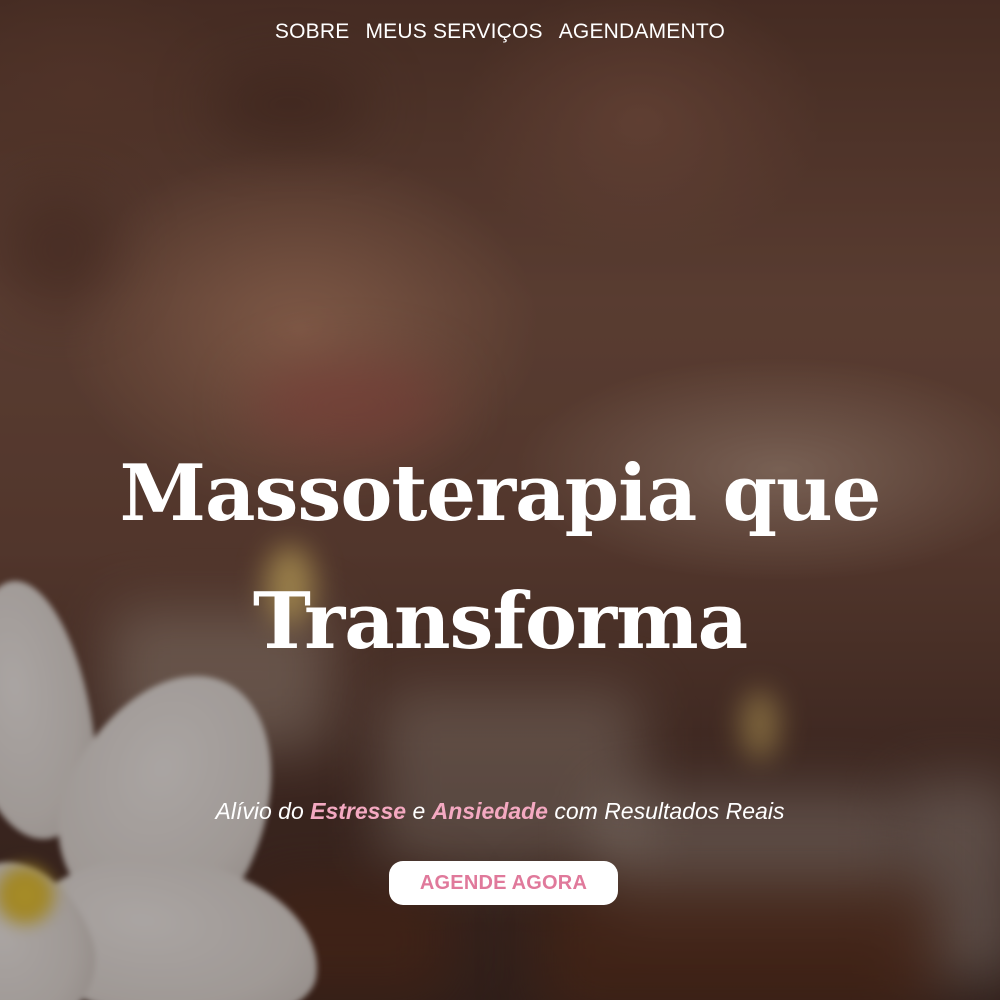 The width and height of the screenshot is (1000, 1000). I want to click on hero-title-line1: Massoterapia que, so click(500, 493).